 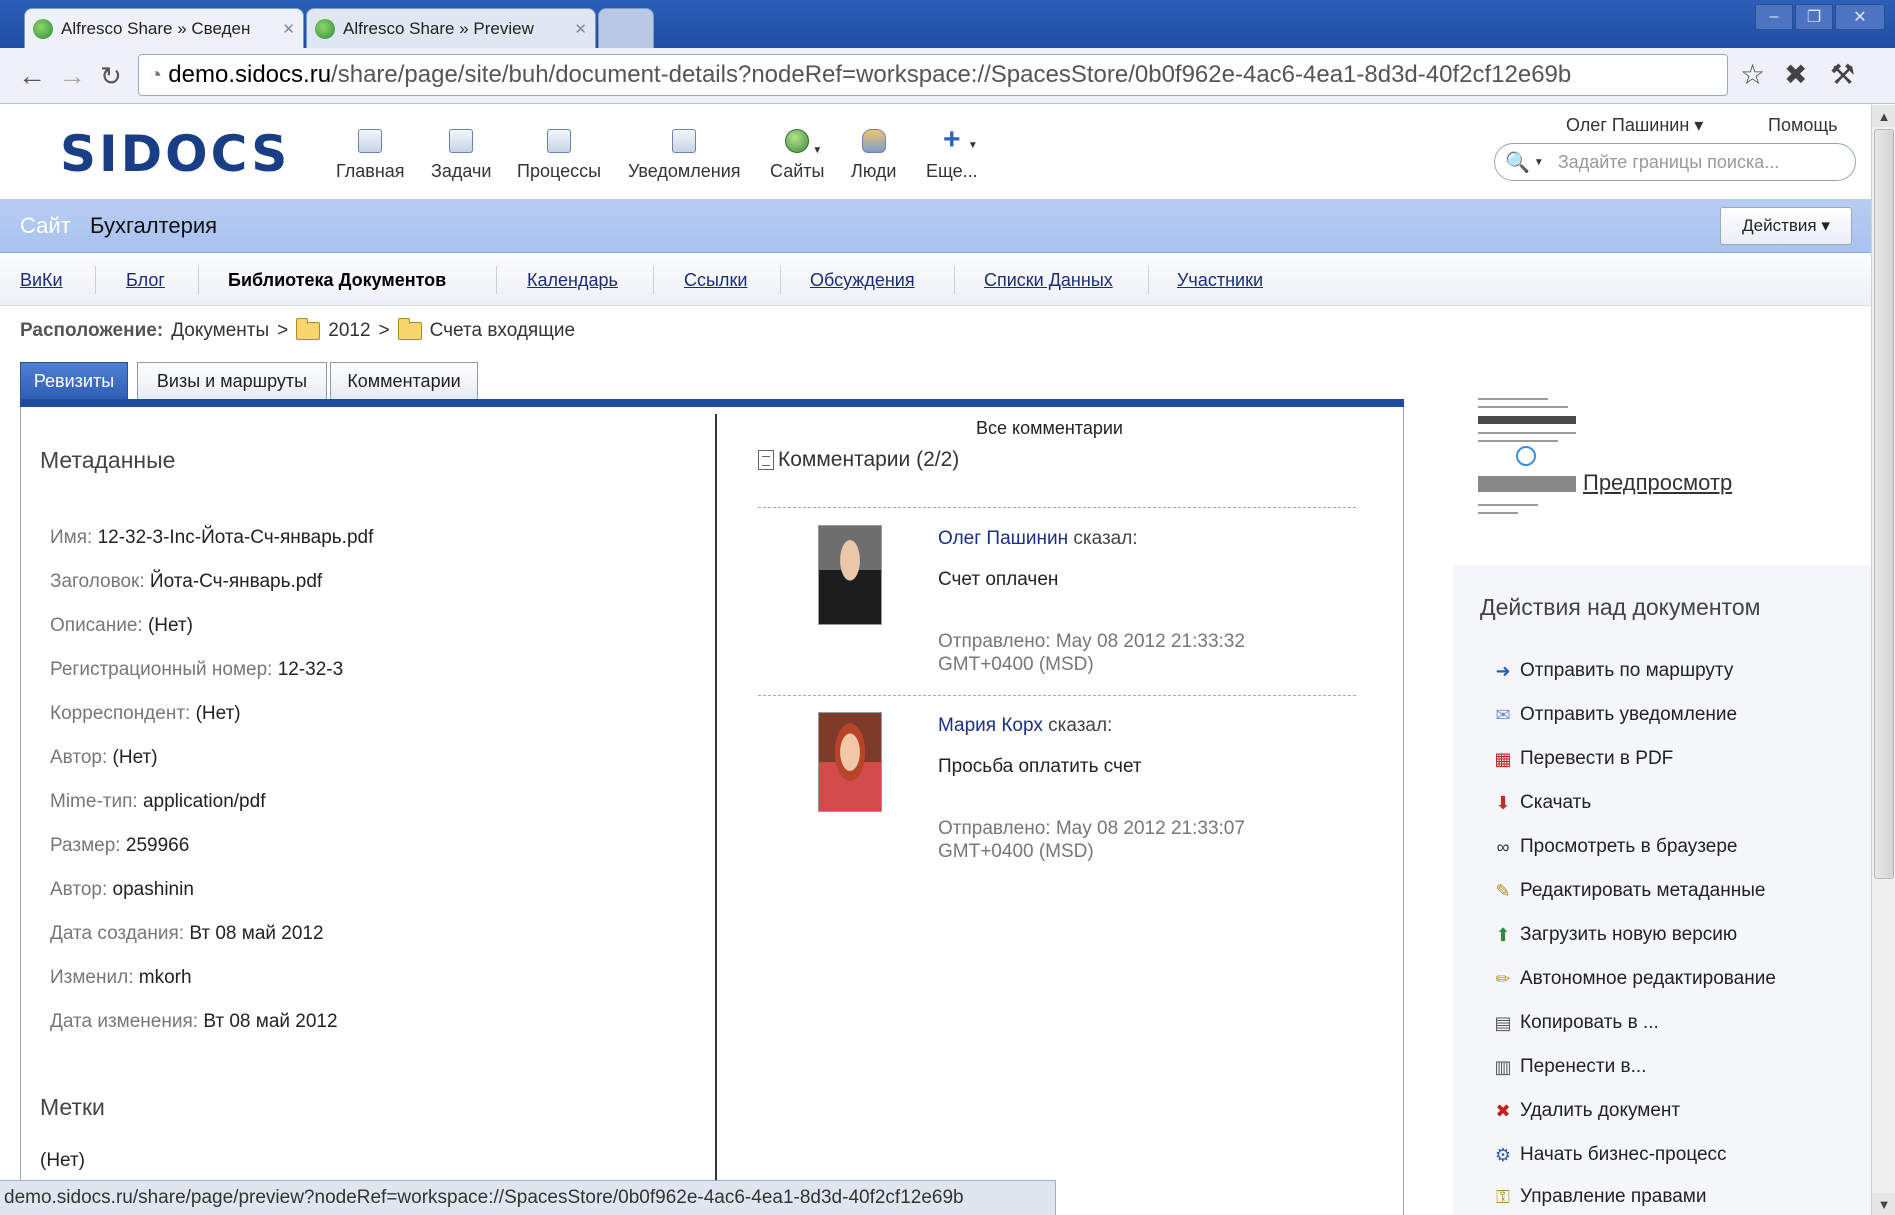 I want to click on site-nav-calendar: Календарь, so click(x=572, y=280).